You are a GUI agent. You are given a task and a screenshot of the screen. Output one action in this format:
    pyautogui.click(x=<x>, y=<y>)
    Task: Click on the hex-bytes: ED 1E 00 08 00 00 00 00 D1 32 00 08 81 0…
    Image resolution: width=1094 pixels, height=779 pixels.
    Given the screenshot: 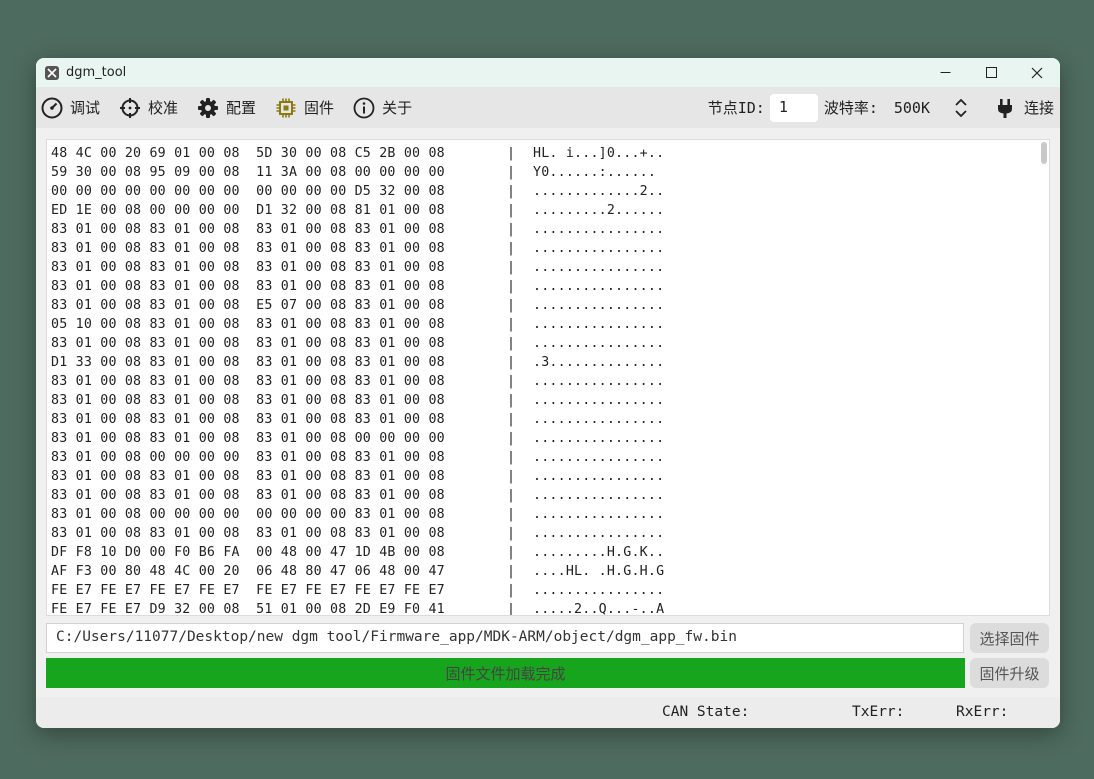 What is the action you would take?
    pyautogui.click(x=248, y=210)
    